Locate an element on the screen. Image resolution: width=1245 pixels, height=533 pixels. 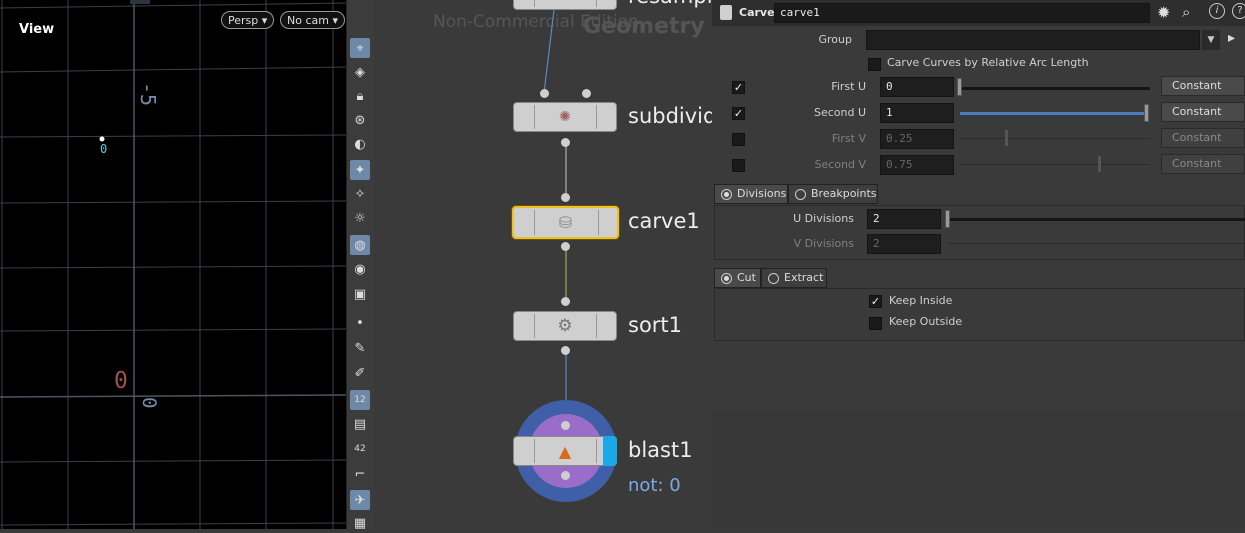
render-icon: ▣ is located at coordinates (360, 294).